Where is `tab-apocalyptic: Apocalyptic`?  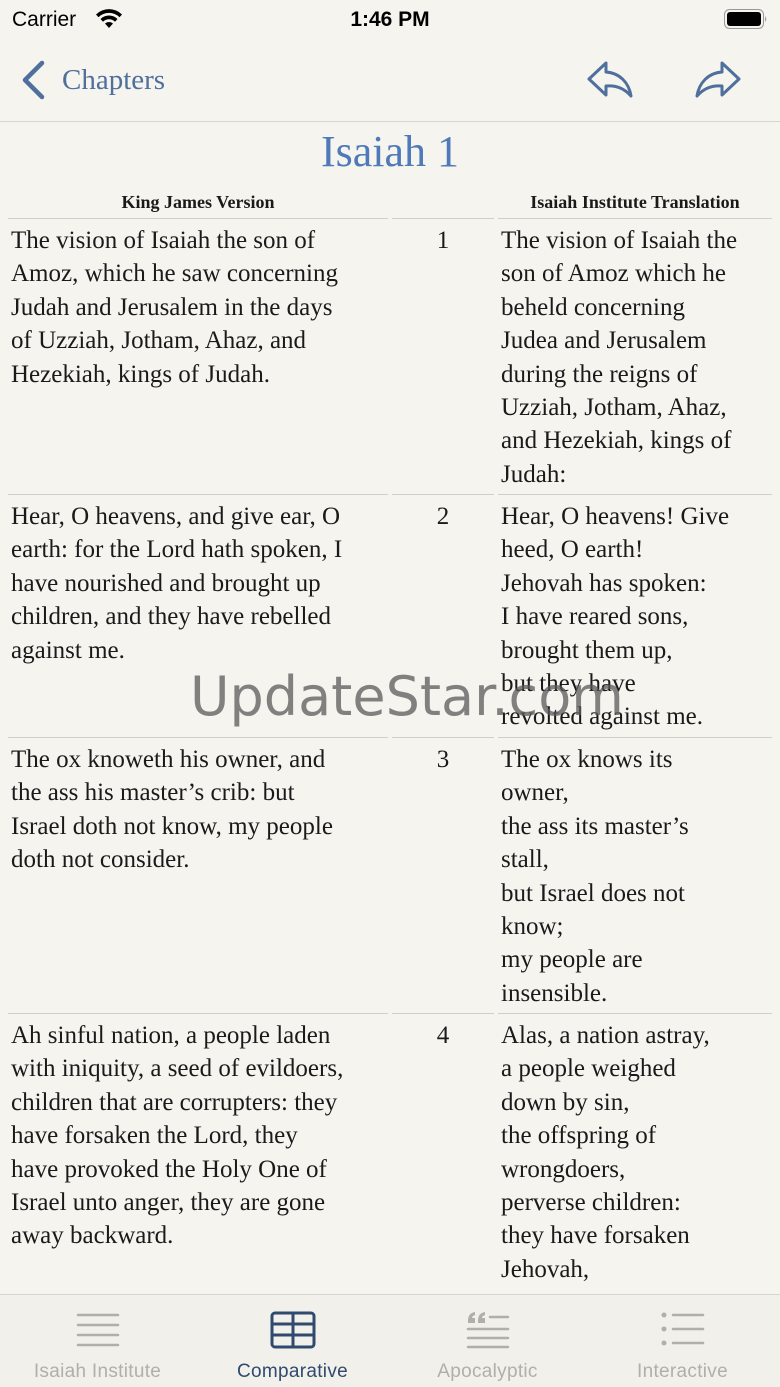
tab-apocalyptic: Apocalyptic is located at coordinates (487, 1341).